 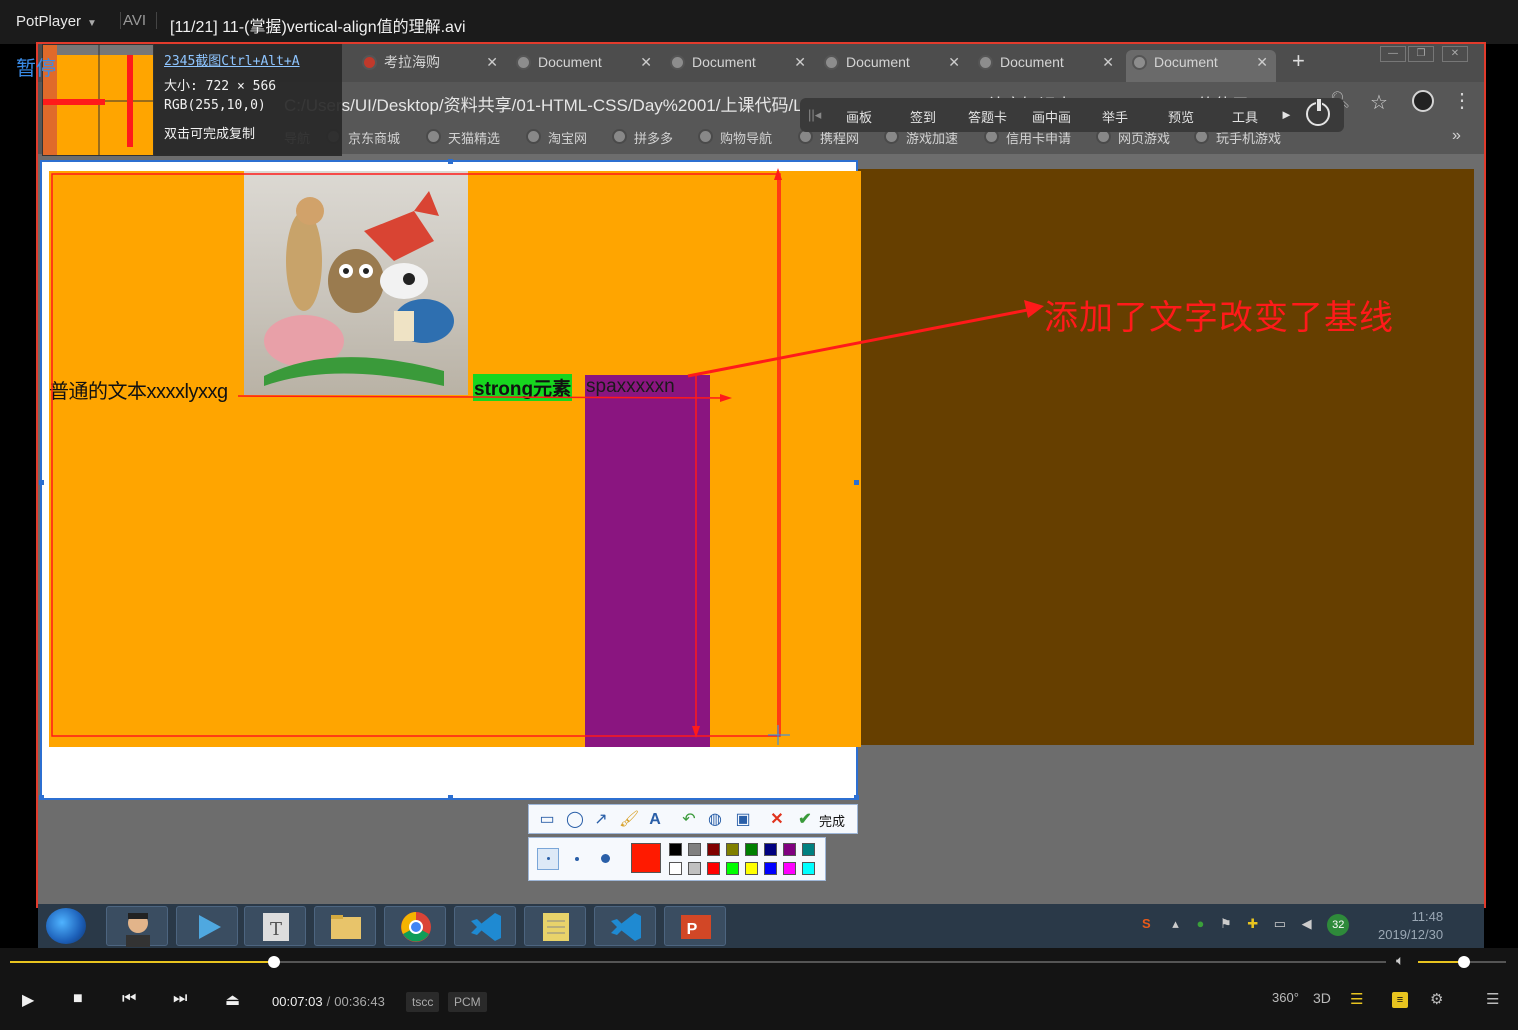 I want to click on done-button: 完成, so click(x=832, y=820).